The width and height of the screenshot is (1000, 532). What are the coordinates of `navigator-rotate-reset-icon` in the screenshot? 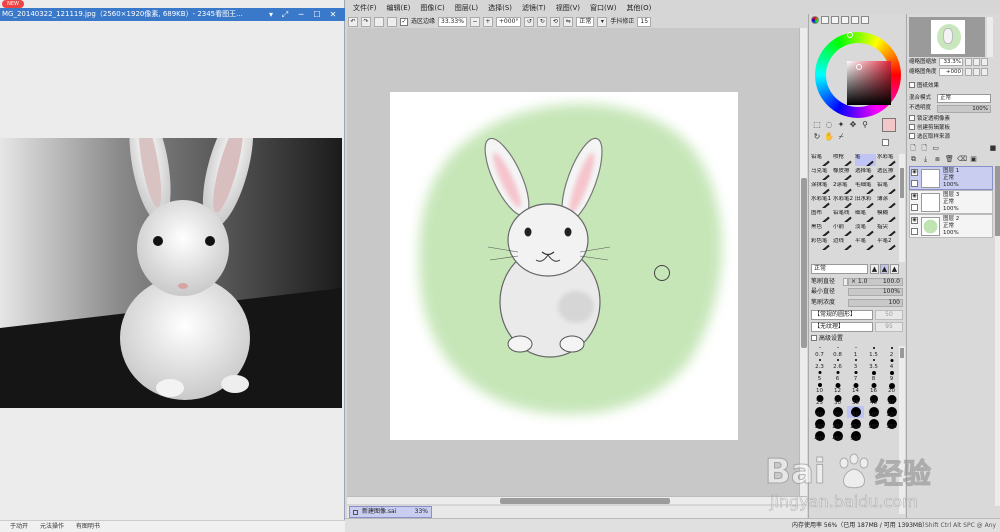 It's located at (984, 72).